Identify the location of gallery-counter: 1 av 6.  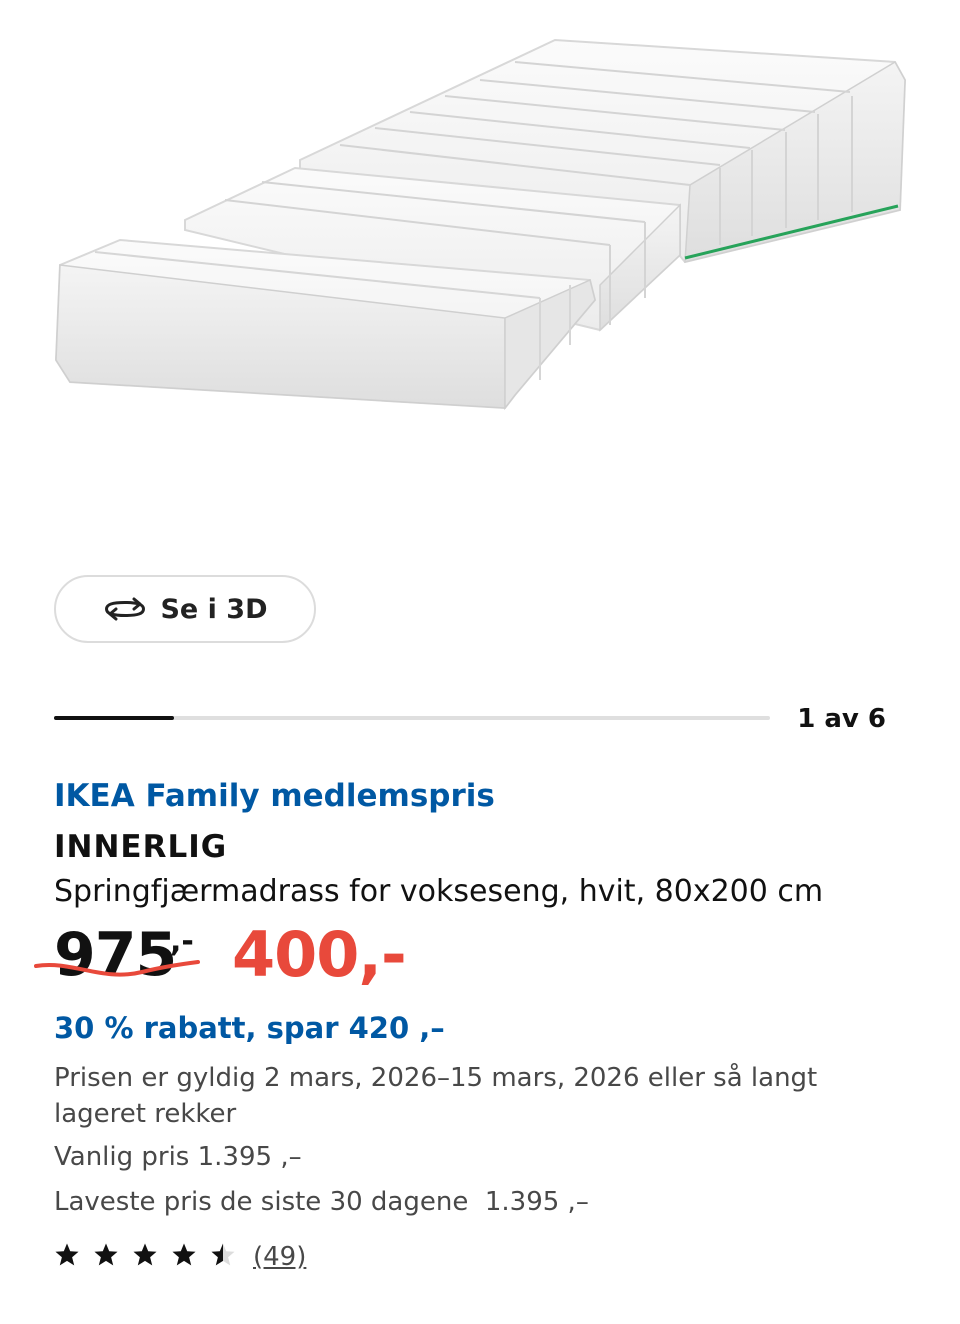
(841, 719).